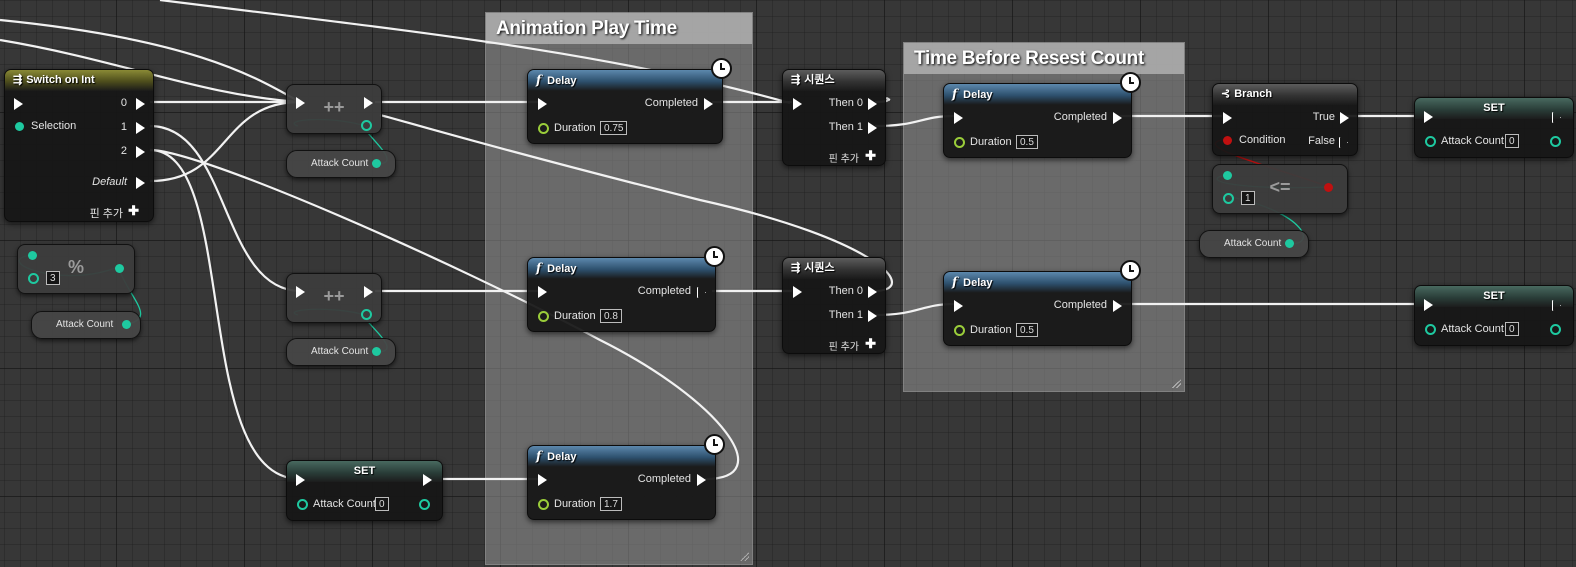  I want to click on lte-in-b-pin, so click(1228, 198).